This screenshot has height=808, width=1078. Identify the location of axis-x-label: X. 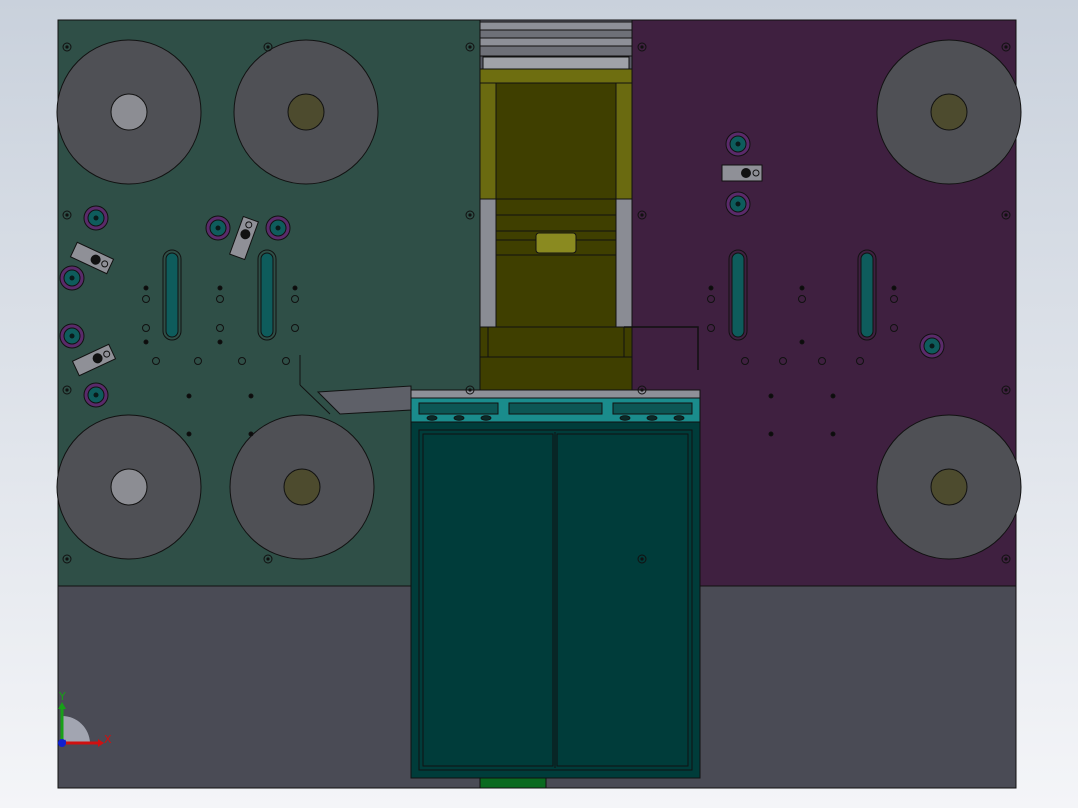
(108, 739).